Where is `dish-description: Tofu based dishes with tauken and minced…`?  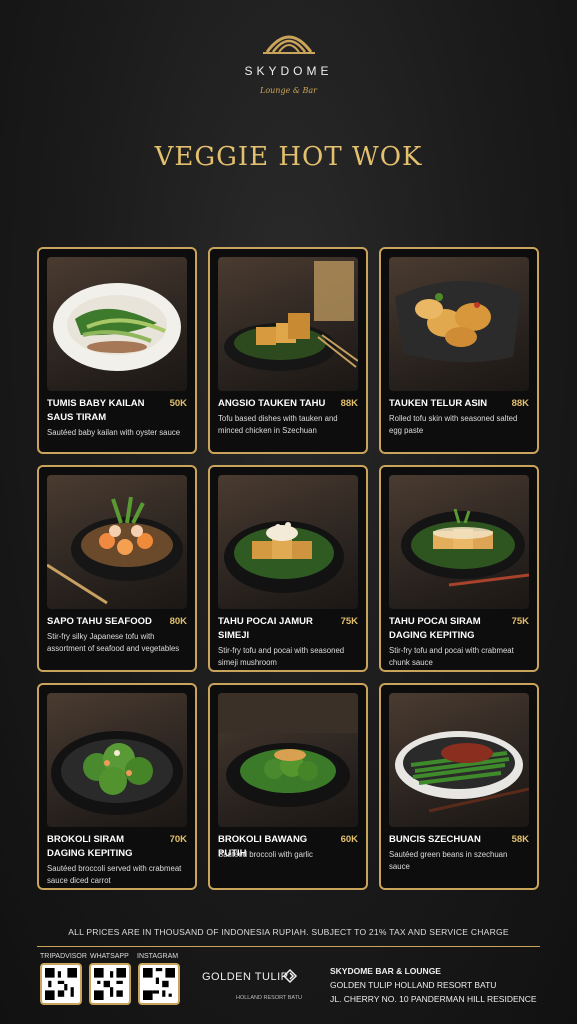
dish-description: Tofu based dishes with tauken and minced… is located at coordinates (278, 424).